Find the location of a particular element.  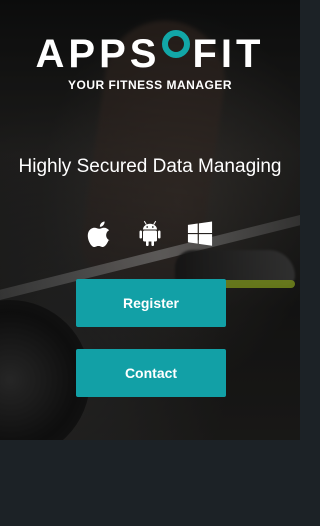

platform-icons is located at coordinates (150, 234).